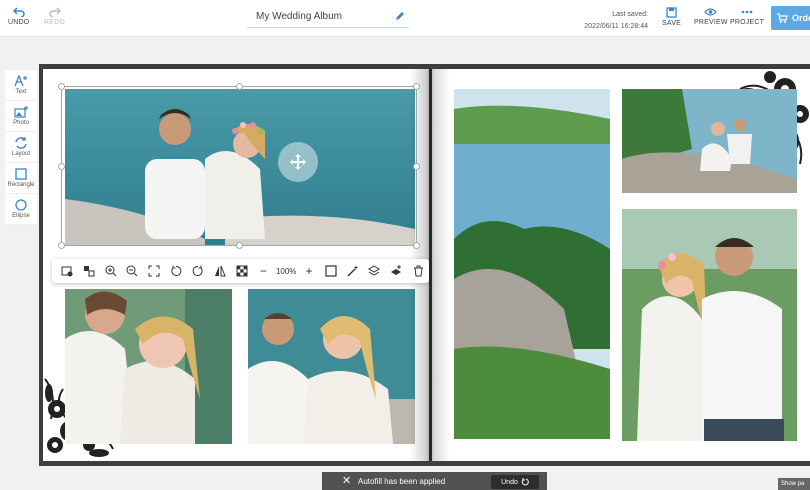  Describe the element at coordinates (400, 16) in the screenshot. I see `pencil-icon` at that location.